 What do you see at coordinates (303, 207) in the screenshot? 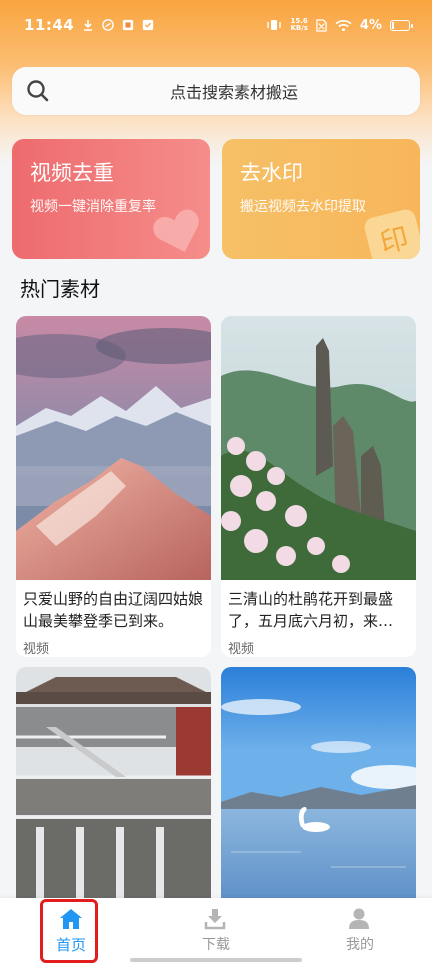
I see `watermark-remove-subtitle: 搬运视频去水印提取` at bounding box center [303, 207].